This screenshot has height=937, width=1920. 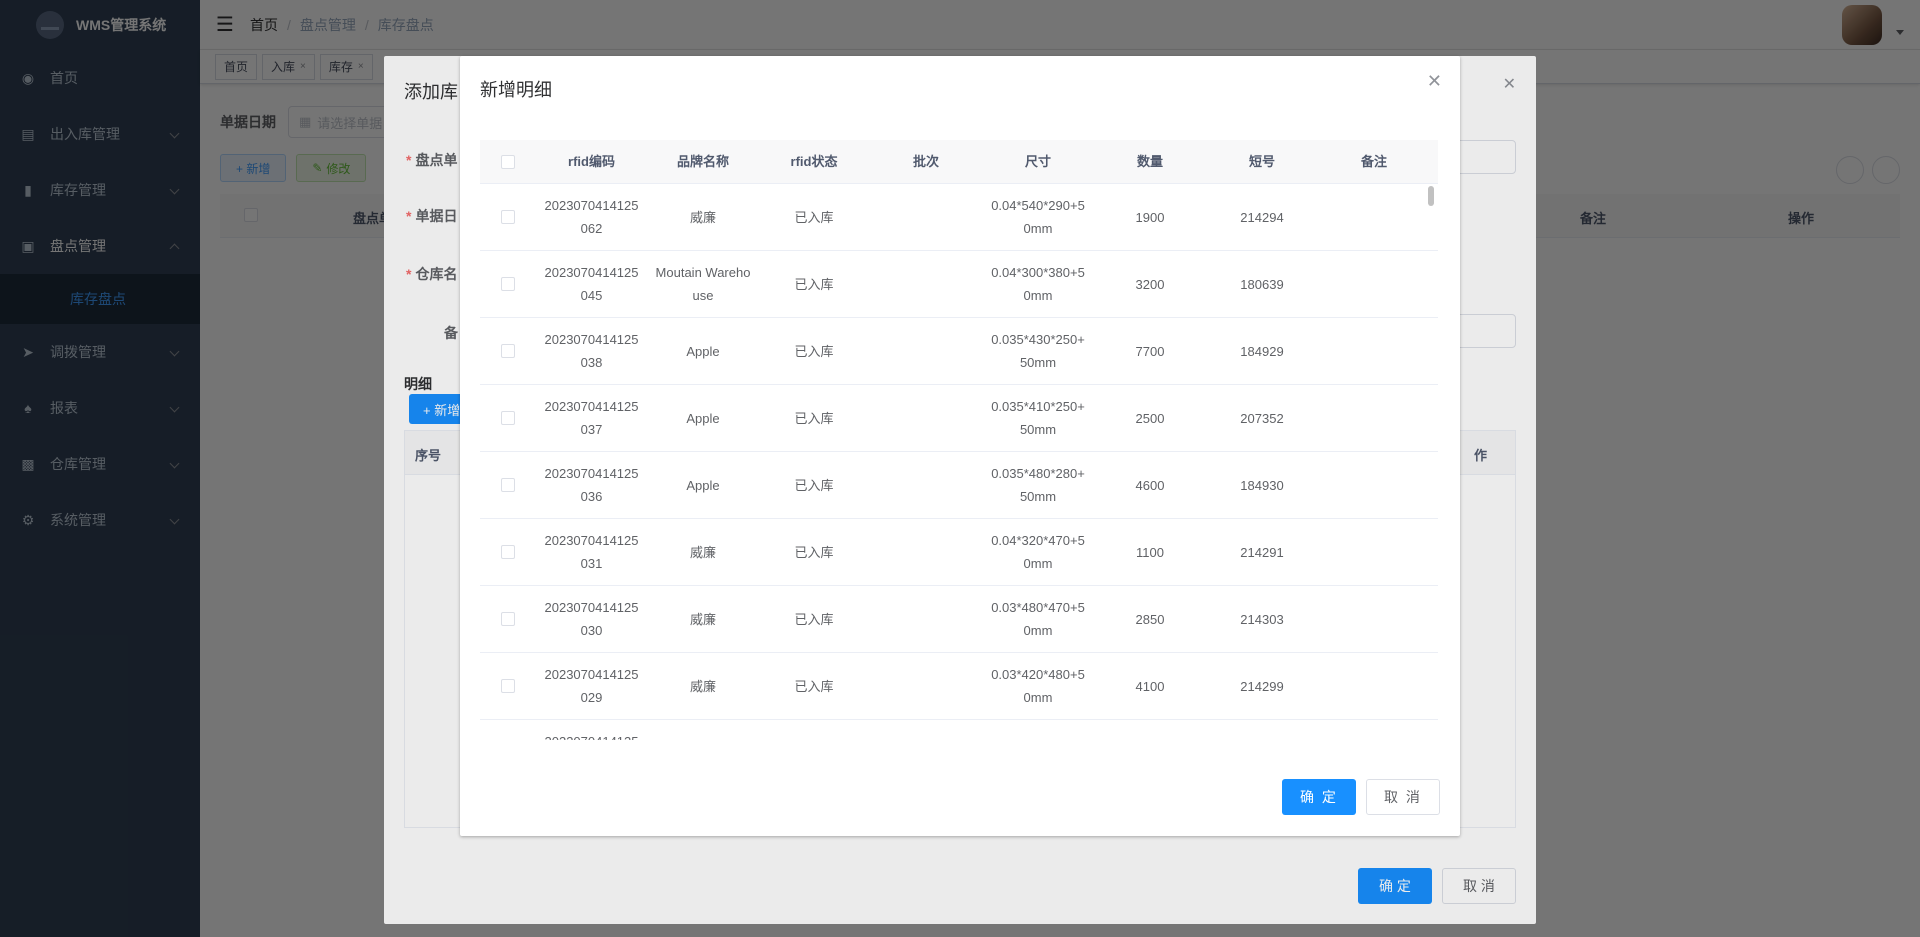 What do you see at coordinates (1373, 161) in the screenshot?
I see `column-header: 备注` at bounding box center [1373, 161].